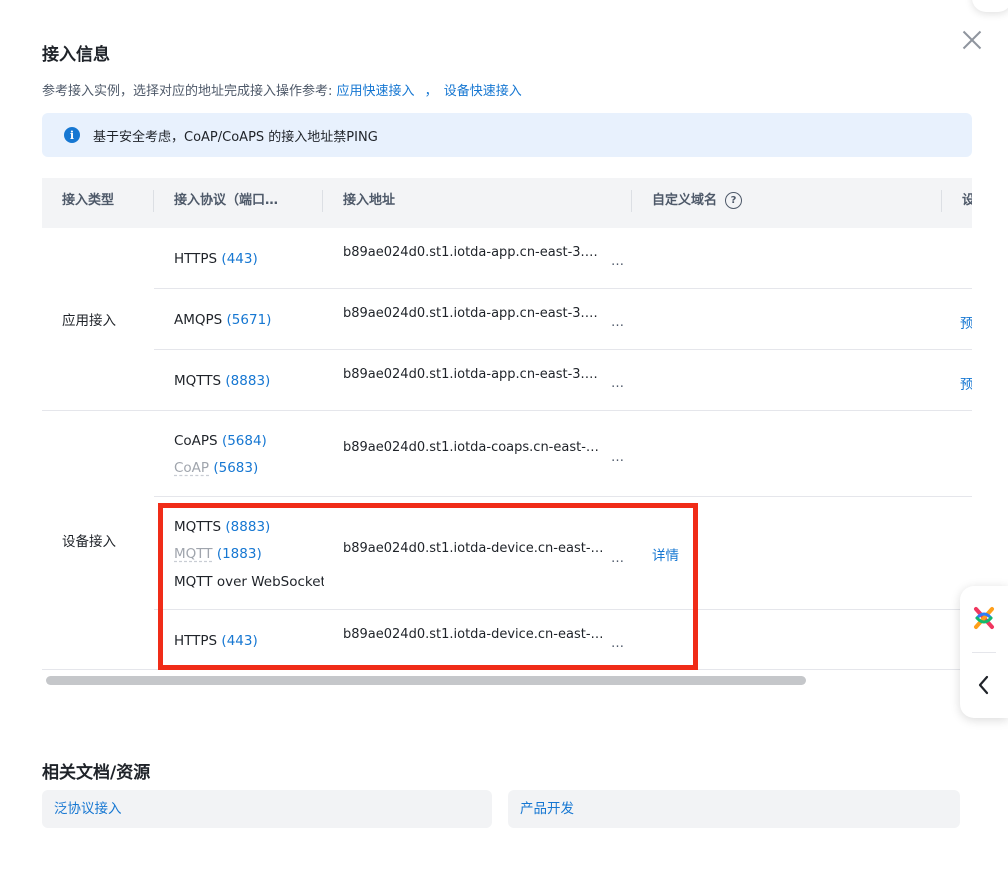 This screenshot has width=1008, height=888. I want to click on header-custom-domain: 自定义域名?, so click(697, 203).